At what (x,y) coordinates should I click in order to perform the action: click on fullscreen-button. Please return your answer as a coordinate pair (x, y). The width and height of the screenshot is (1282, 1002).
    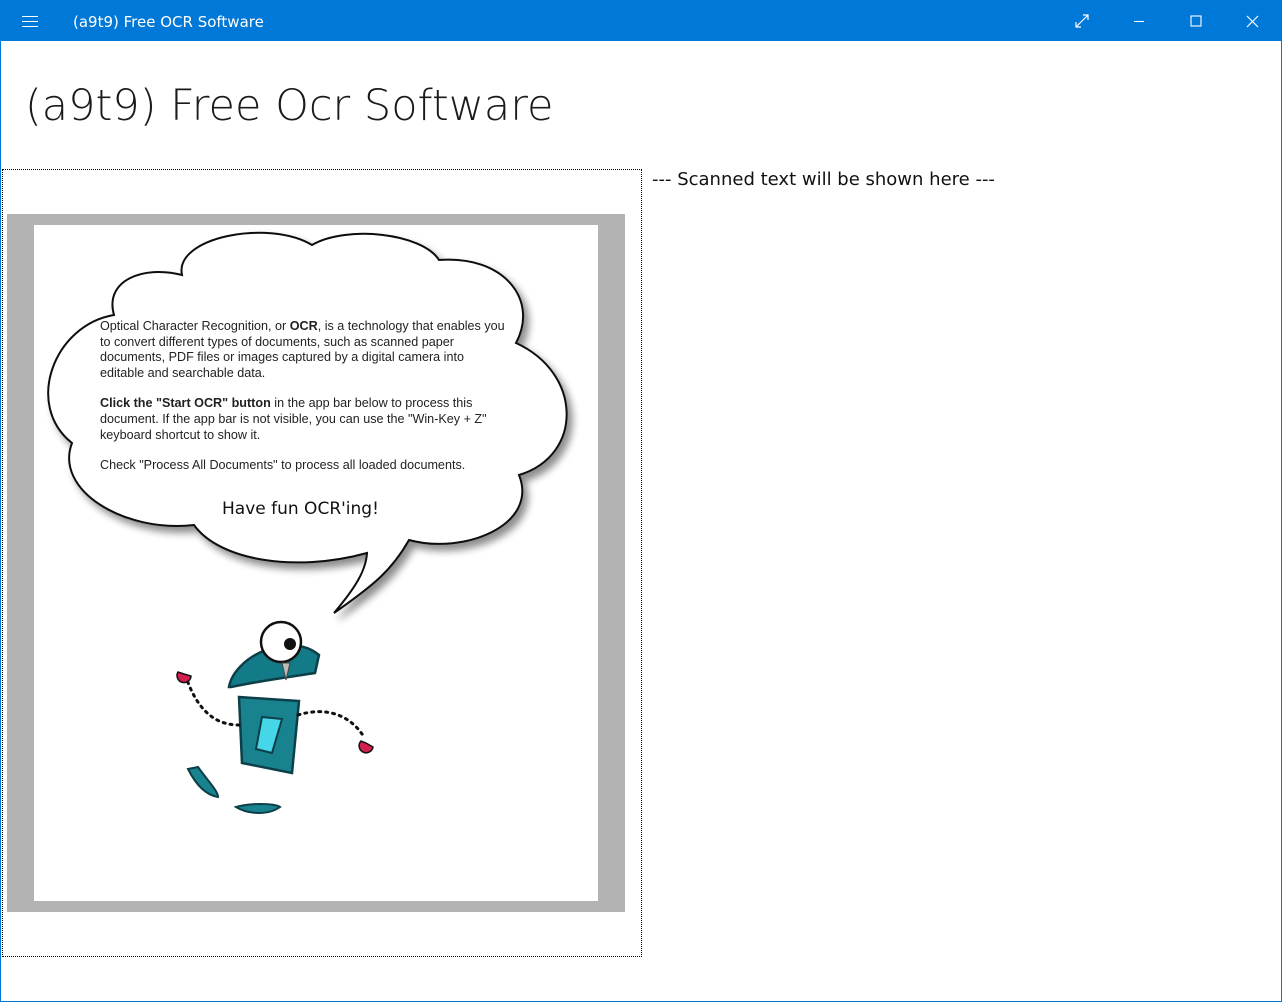
    Looking at the image, I should click on (1081, 21).